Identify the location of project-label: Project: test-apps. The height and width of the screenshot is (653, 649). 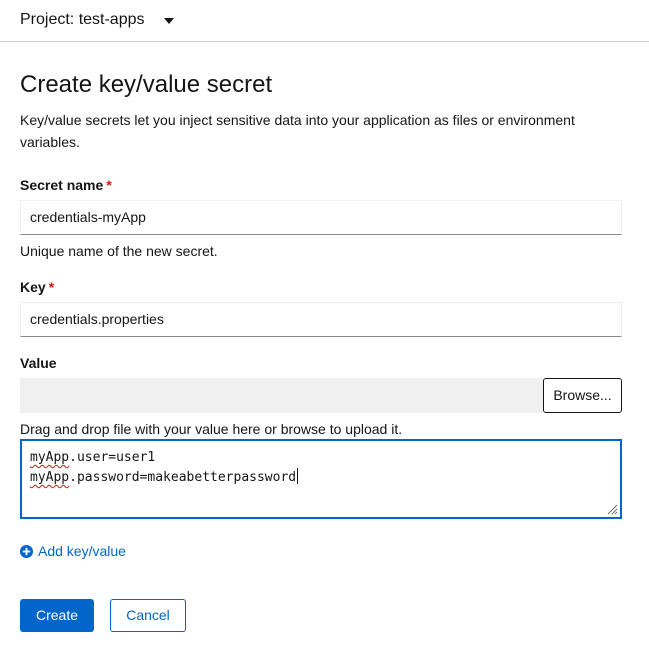
(82, 19).